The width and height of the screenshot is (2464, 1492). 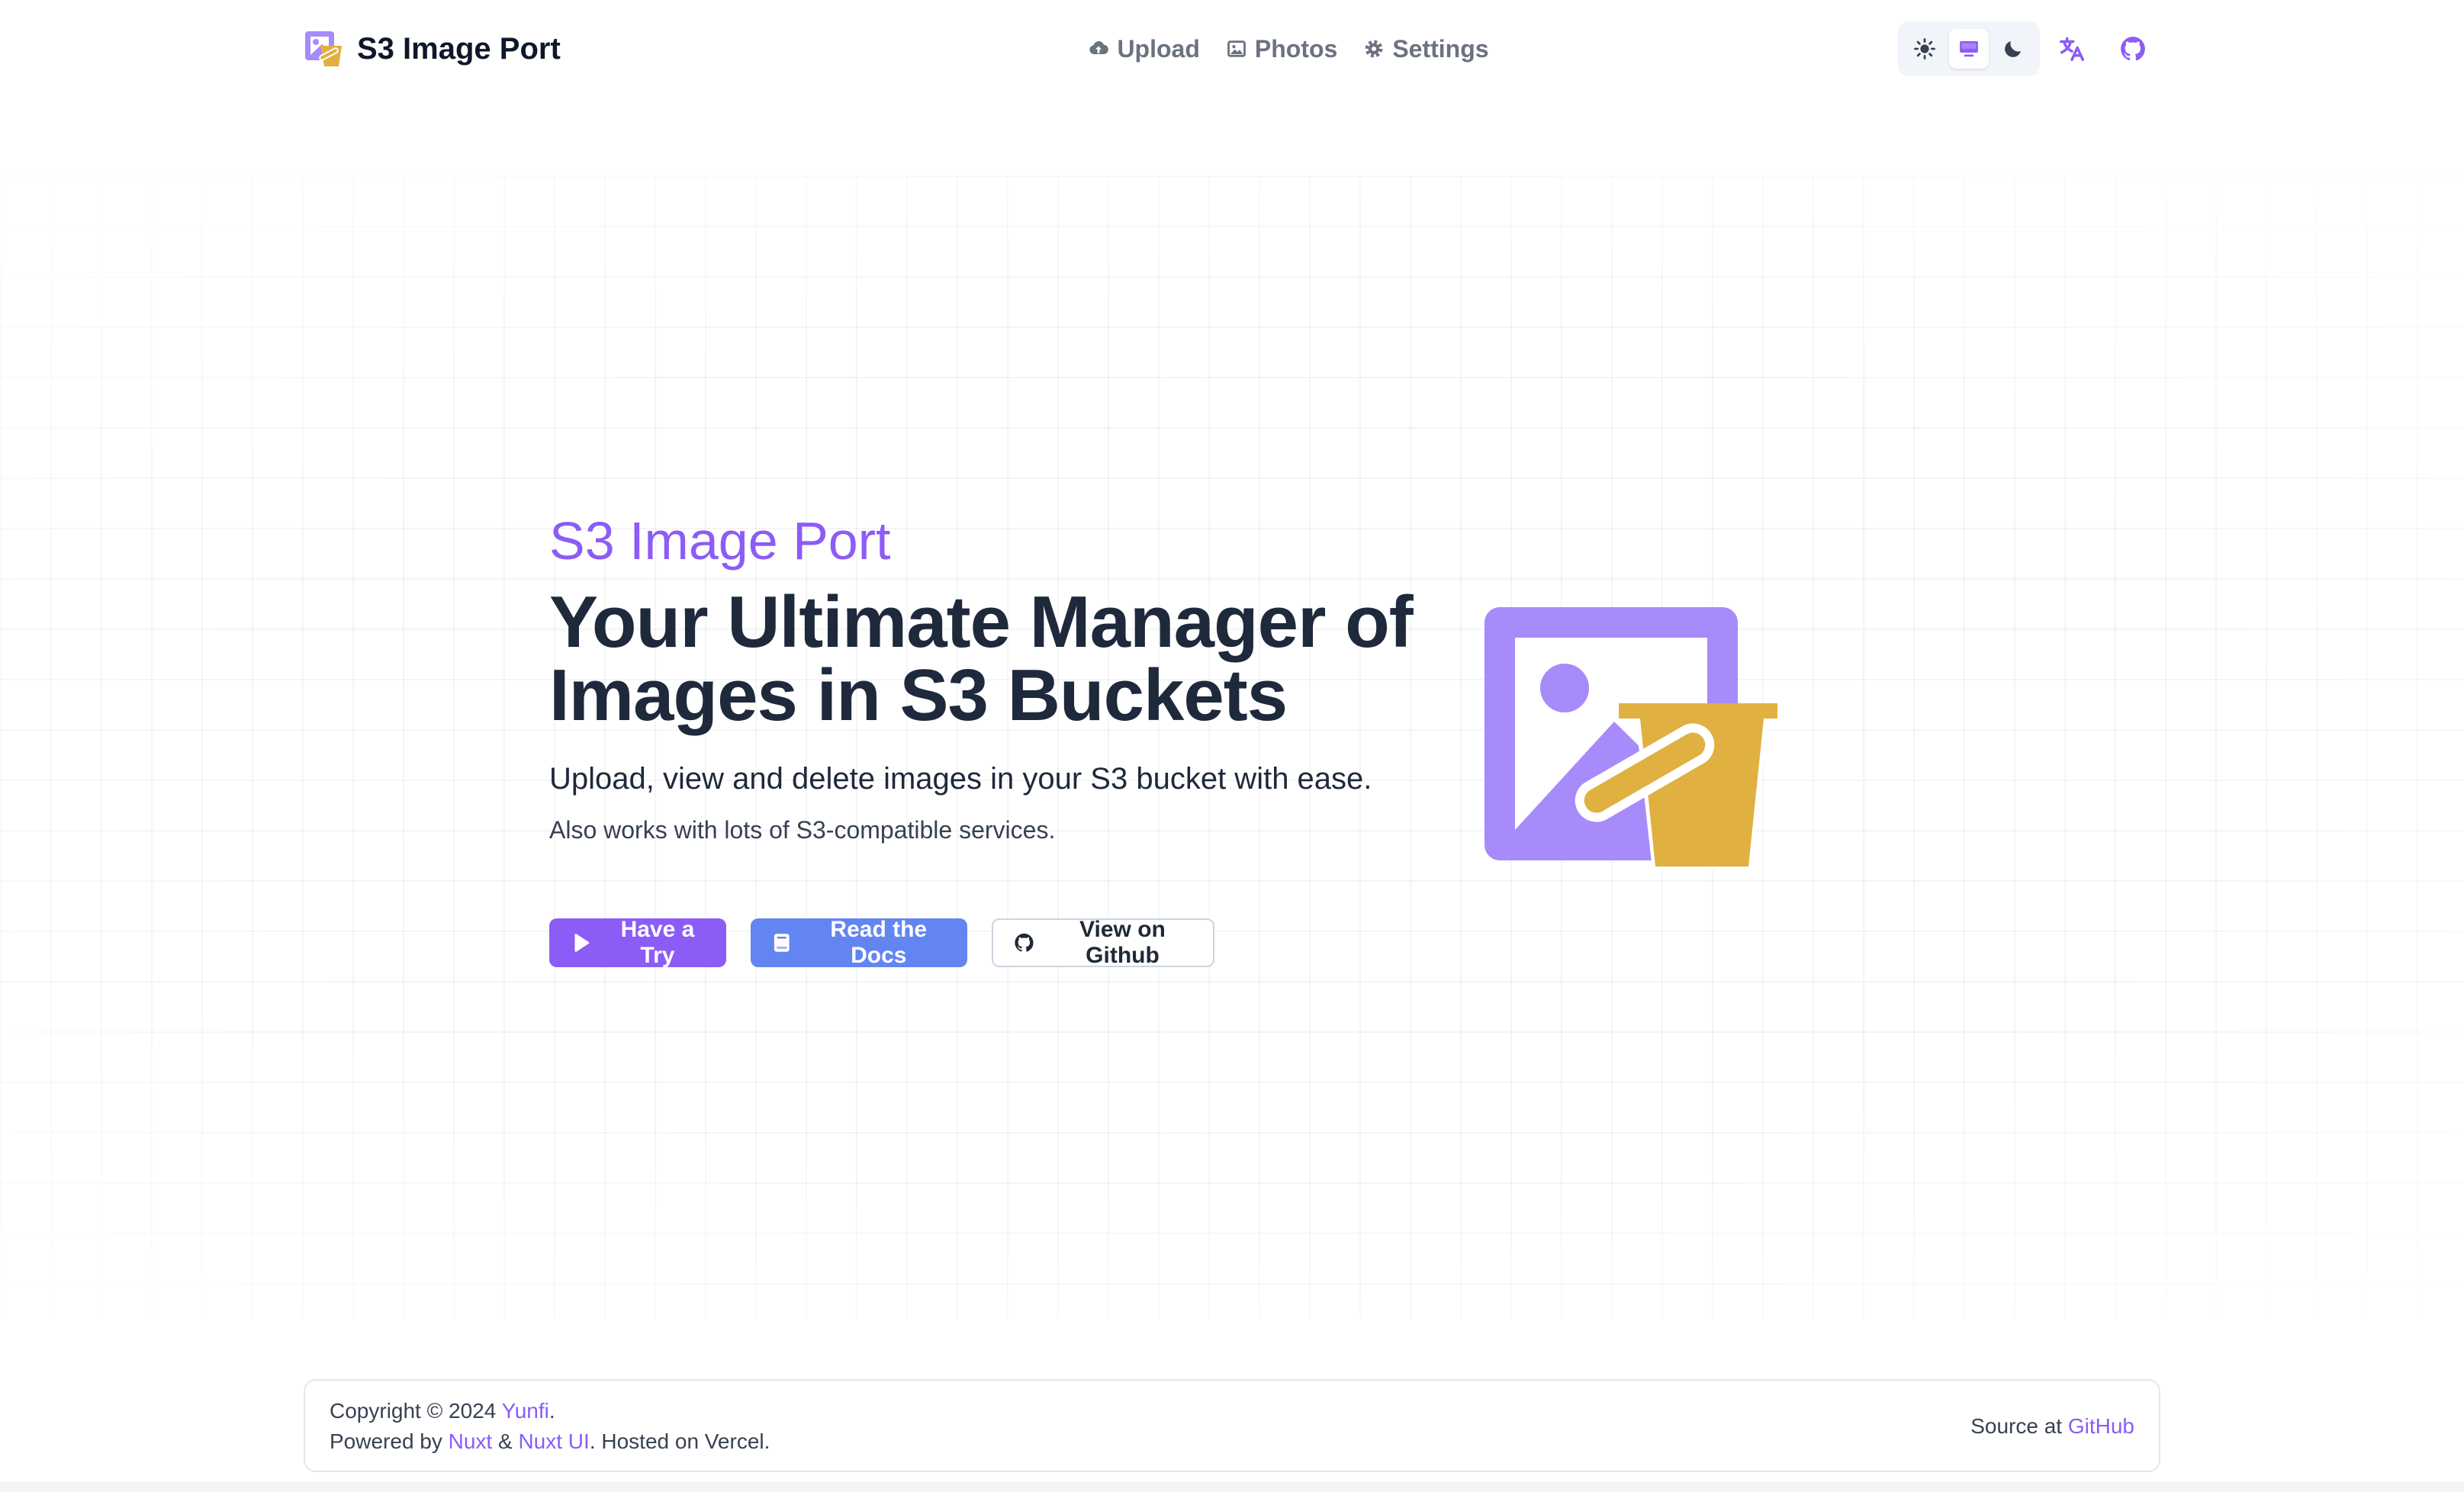 What do you see at coordinates (416, 1411) in the screenshot?
I see `copyright-text: Copyright © 2024` at bounding box center [416, 1411].